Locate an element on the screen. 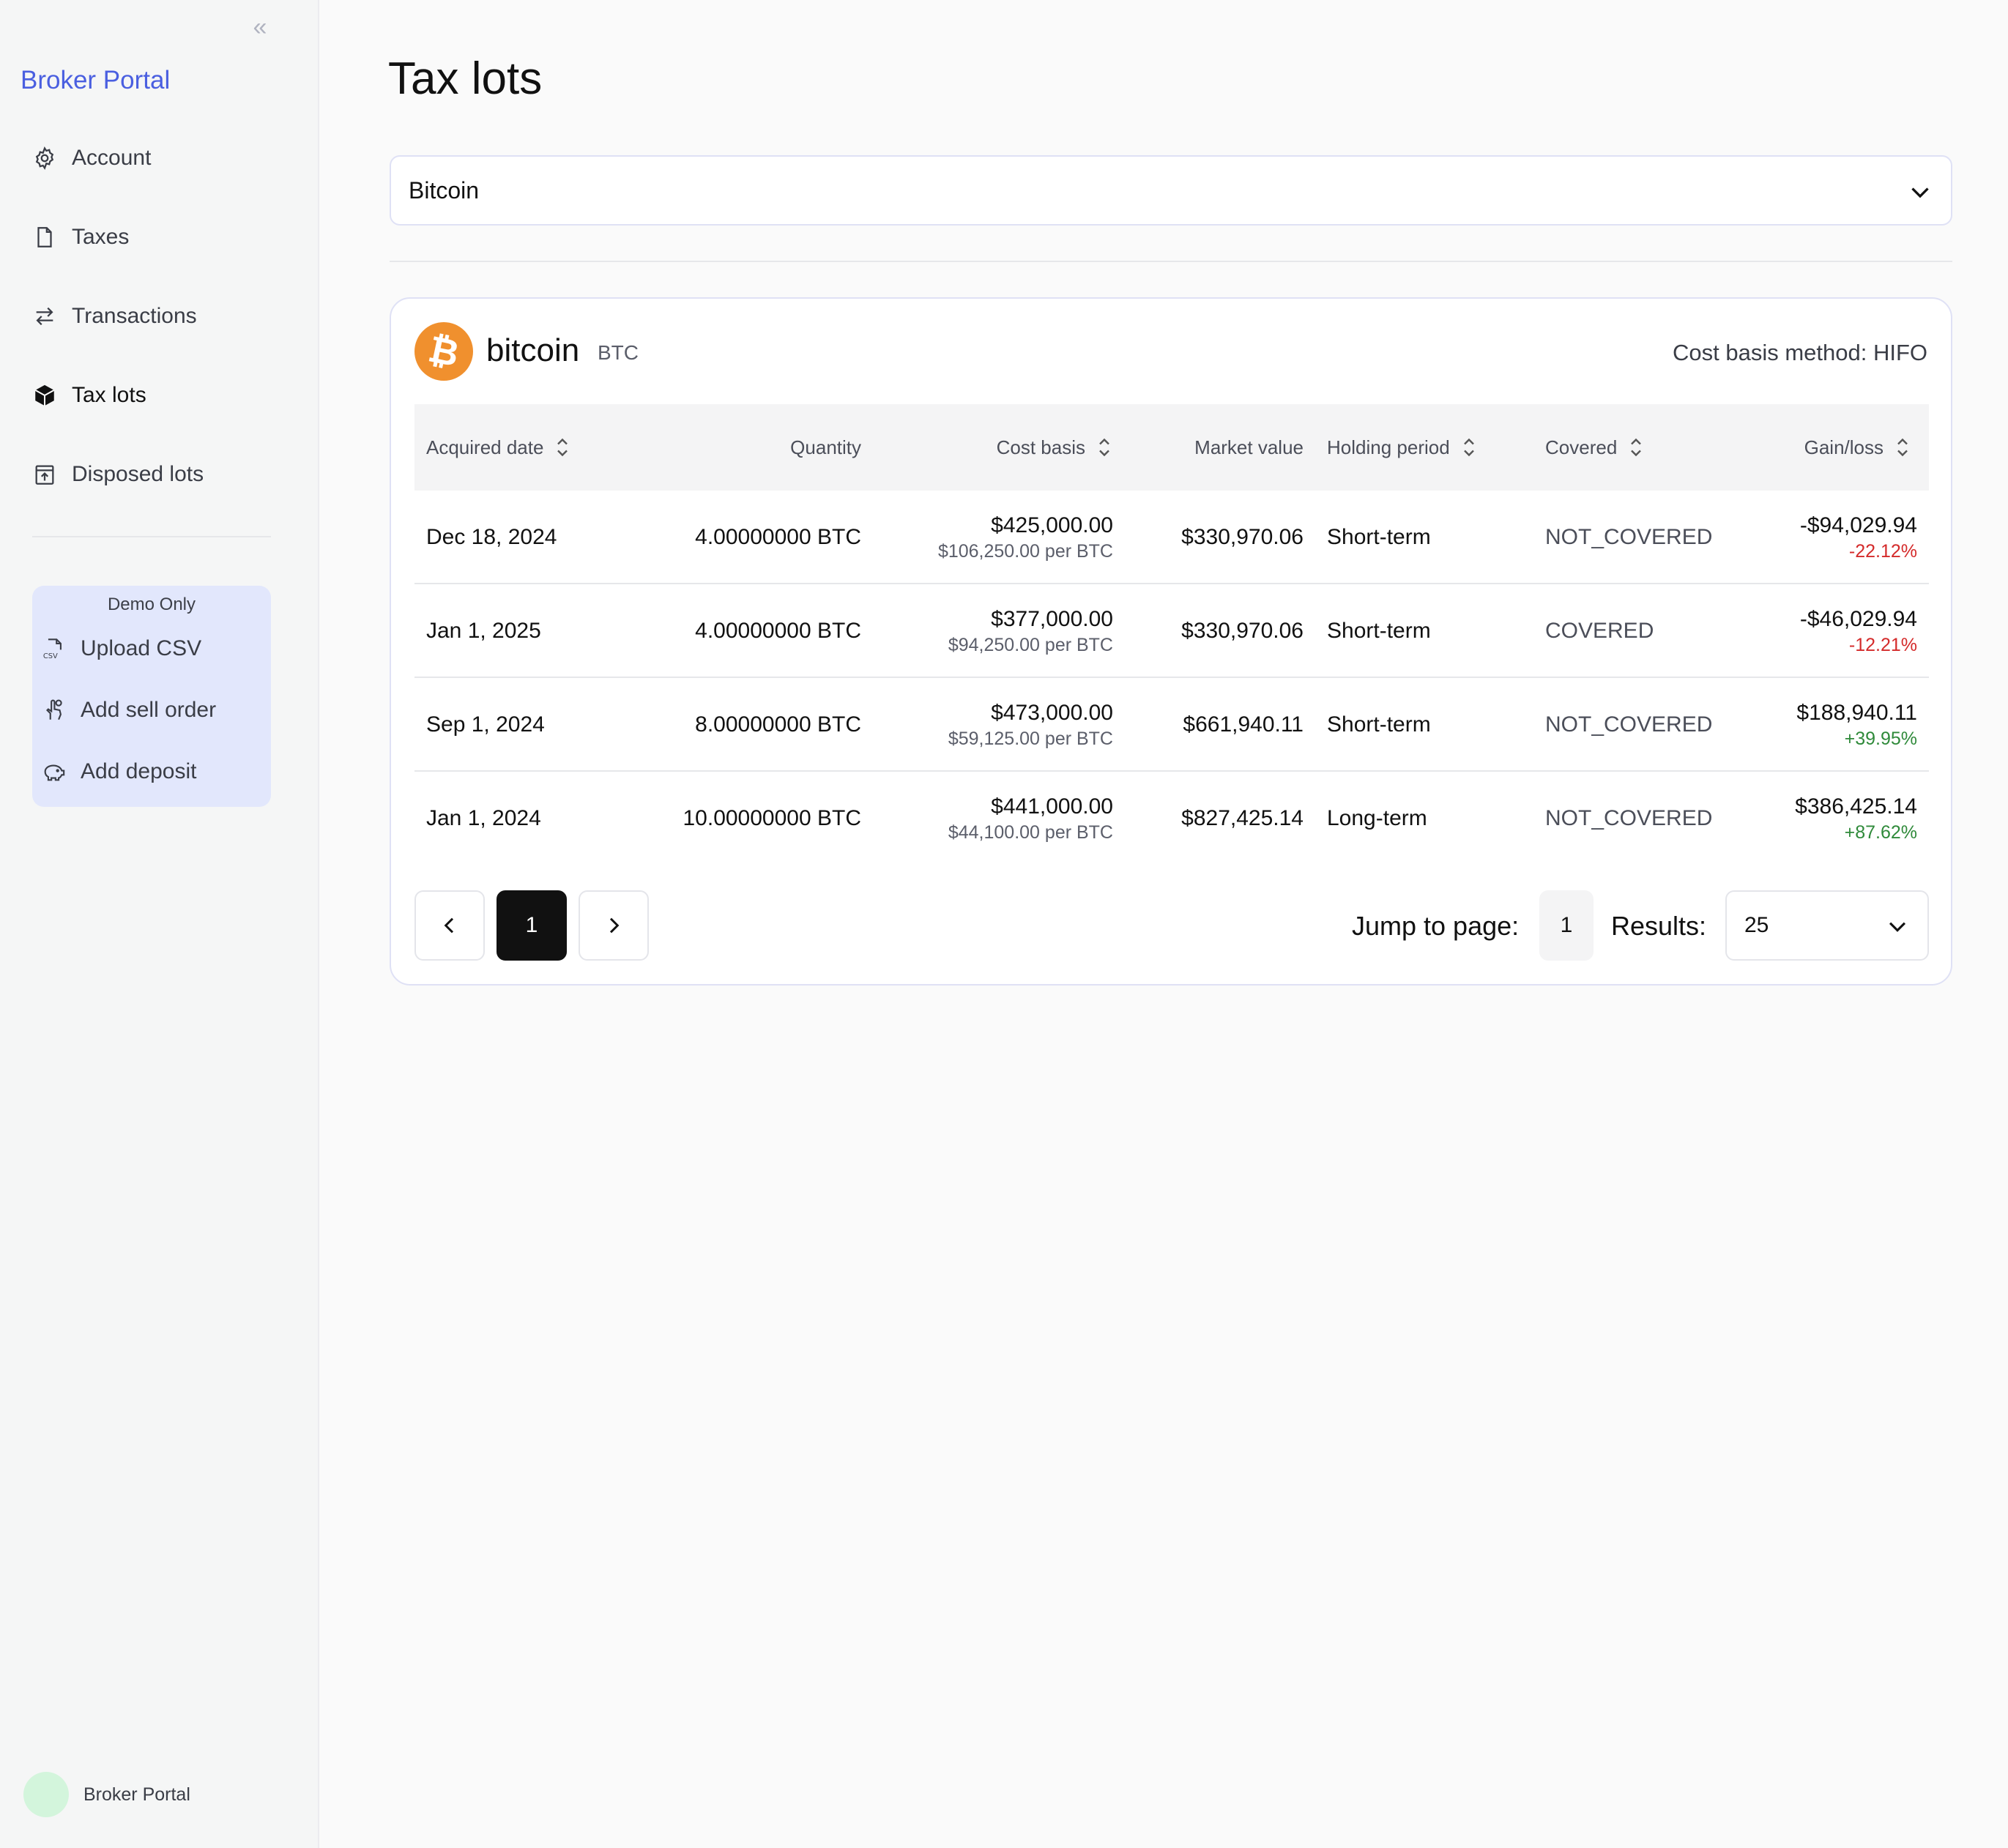 The image size is (2008, 1848). column-covered: Covered is located at coordinates (1595, 447).